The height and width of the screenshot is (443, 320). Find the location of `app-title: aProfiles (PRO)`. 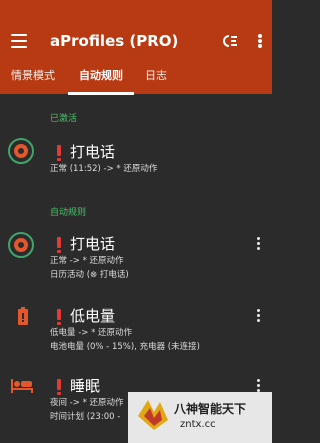

app-title: aProfiles (PRO) is located at coordinates (114, 41).